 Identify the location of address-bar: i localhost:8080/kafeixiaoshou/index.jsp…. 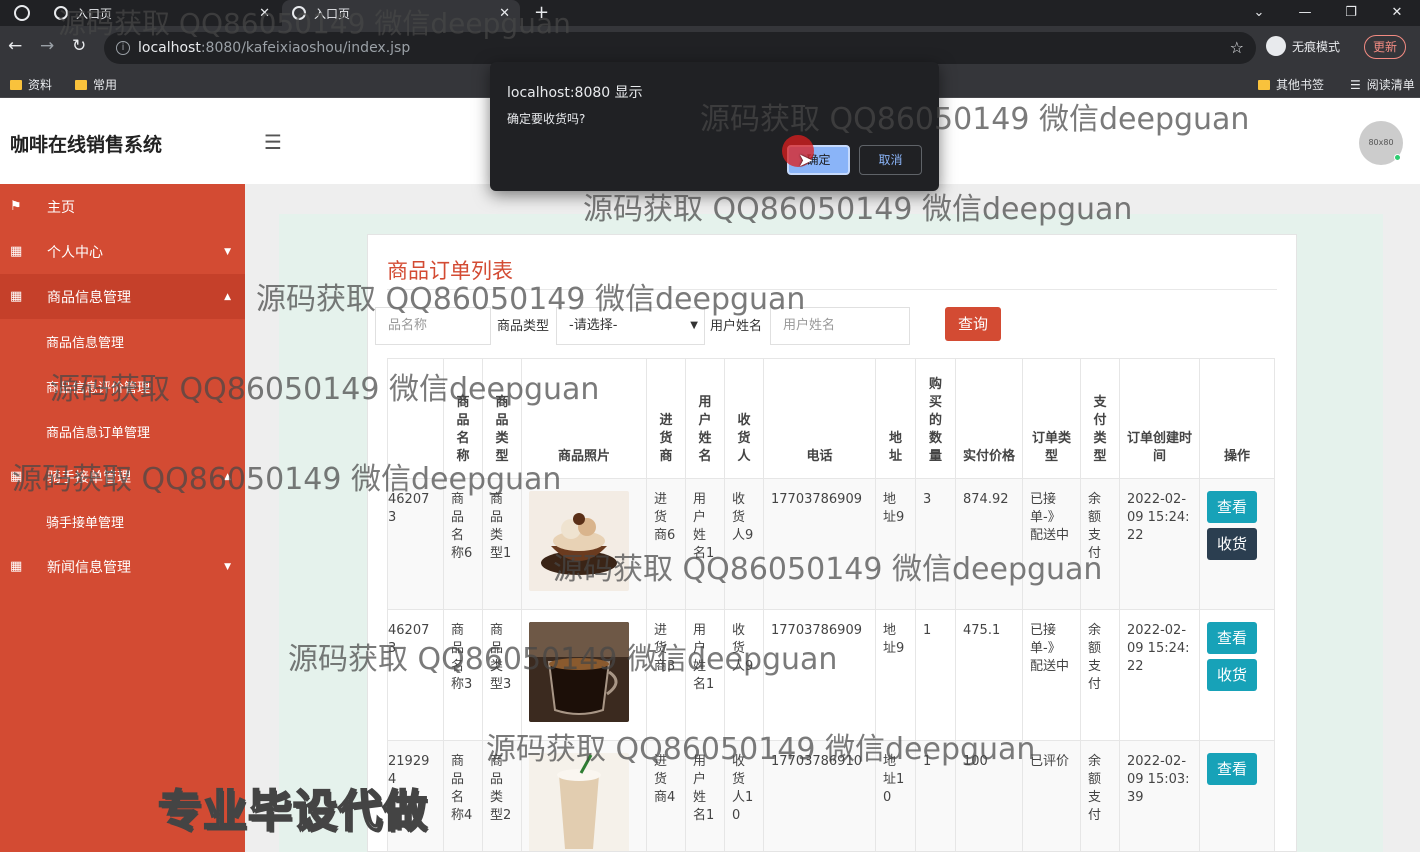
(680, 48).